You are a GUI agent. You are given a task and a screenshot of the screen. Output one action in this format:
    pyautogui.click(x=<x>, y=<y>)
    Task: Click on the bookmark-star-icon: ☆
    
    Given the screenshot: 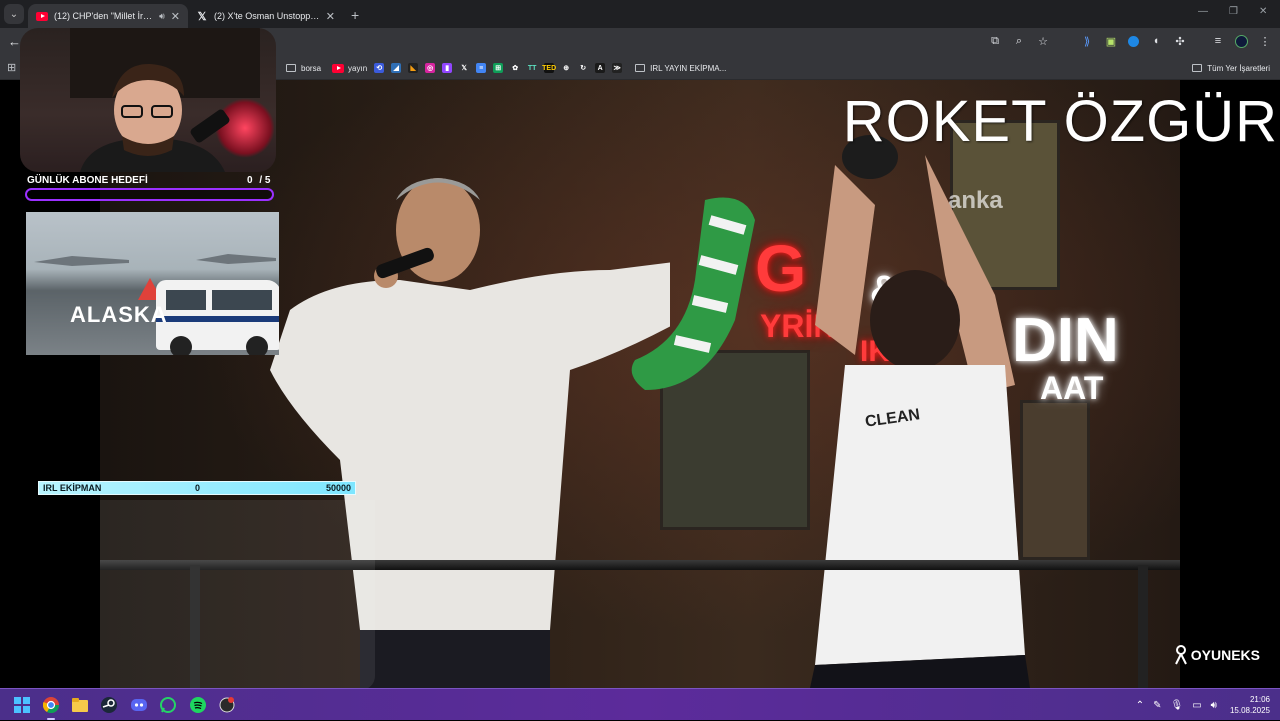 What is the action you would take?
    pyautogui.click(x=1043, y=41)
    